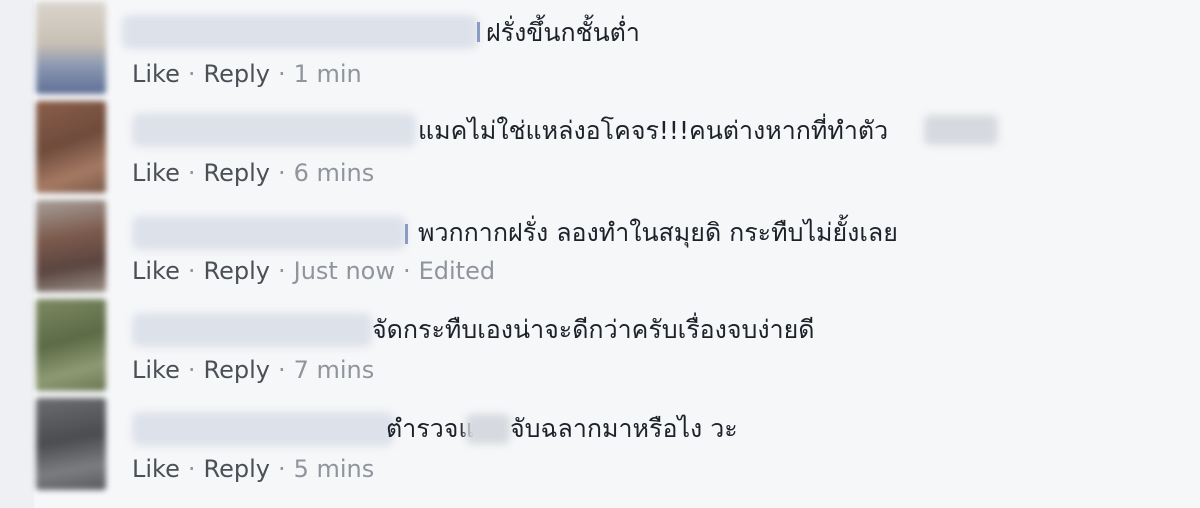  I want to click on comment-actions: Like · Reply · 5 mins, so click(253, 469).